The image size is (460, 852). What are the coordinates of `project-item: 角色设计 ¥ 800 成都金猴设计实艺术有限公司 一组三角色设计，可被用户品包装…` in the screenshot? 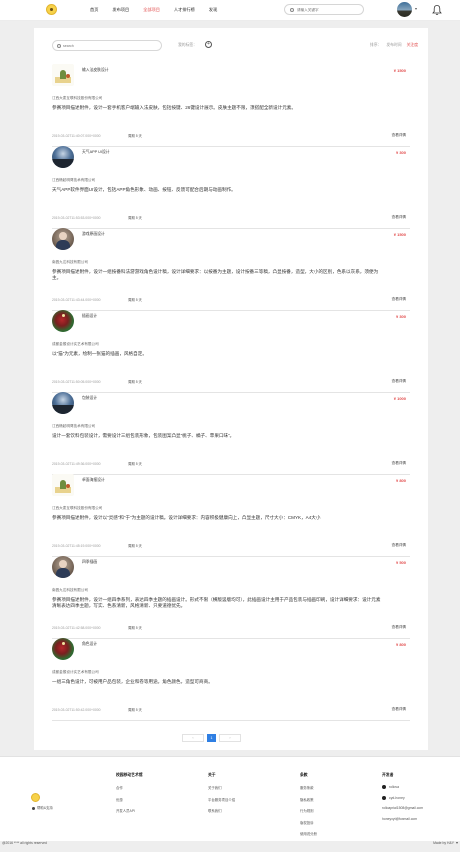 It's located at (231, 679).